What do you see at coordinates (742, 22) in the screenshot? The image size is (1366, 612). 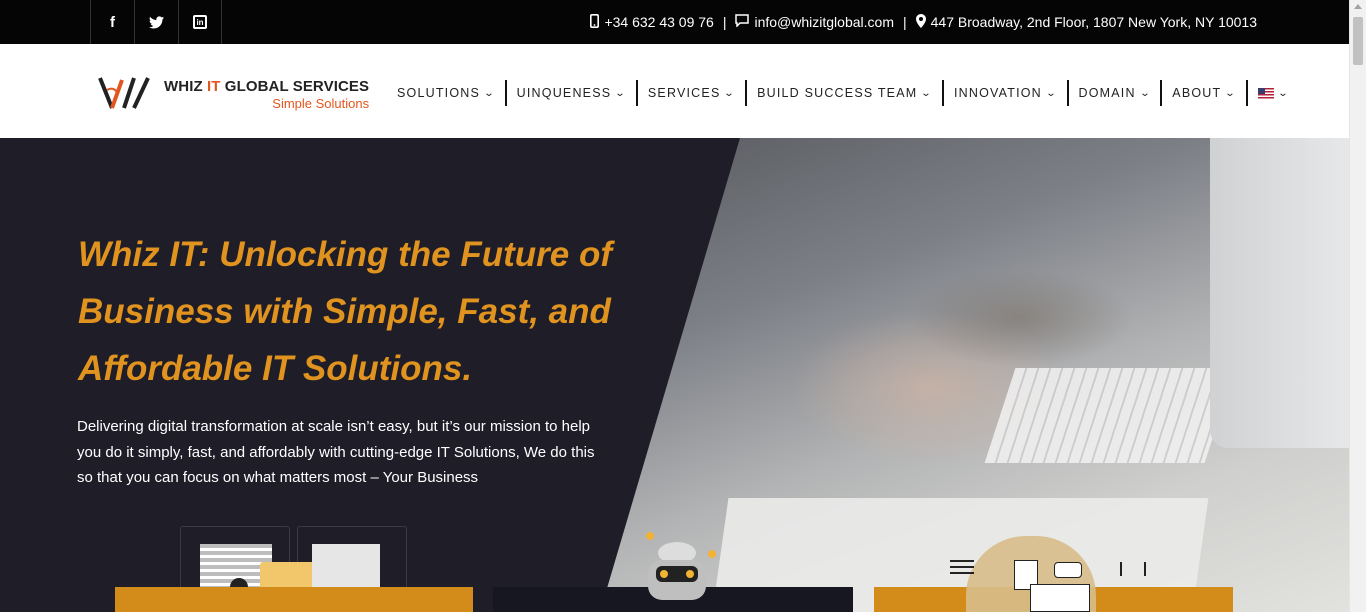 I see `comment-icon` at bounding box center [742, 22].